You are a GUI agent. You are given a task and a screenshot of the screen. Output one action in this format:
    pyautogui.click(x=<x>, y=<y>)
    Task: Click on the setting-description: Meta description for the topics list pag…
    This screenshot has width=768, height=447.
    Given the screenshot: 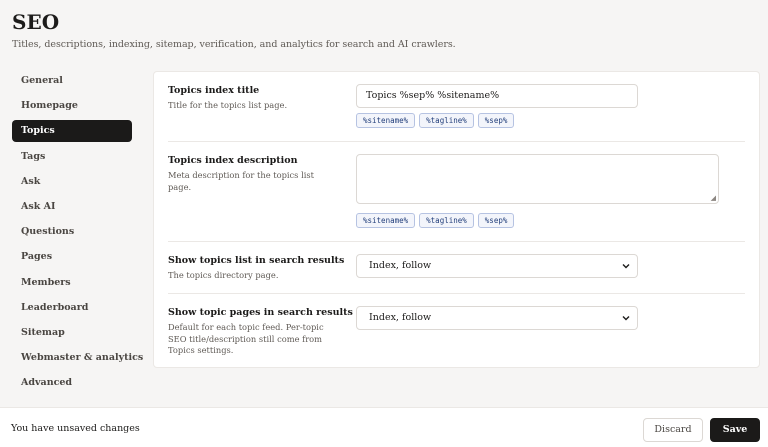 What is the action you would take?
    pyautogui.click(x=241, y=181)
    